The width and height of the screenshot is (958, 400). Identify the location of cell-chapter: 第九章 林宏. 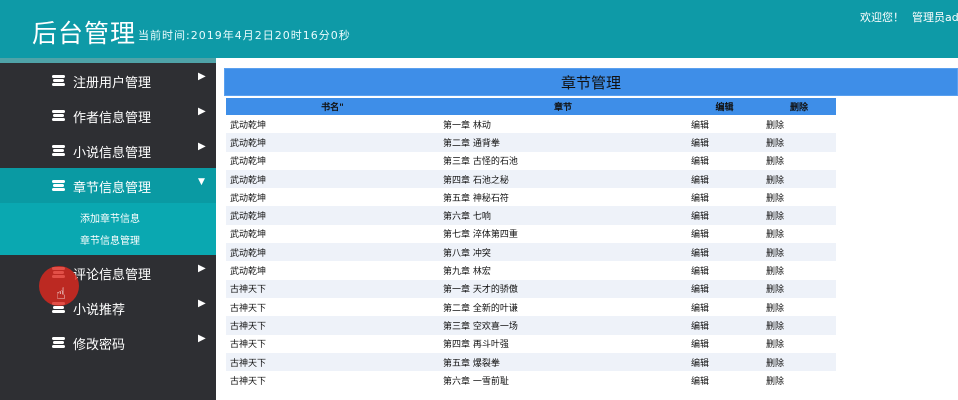
(563, 270).